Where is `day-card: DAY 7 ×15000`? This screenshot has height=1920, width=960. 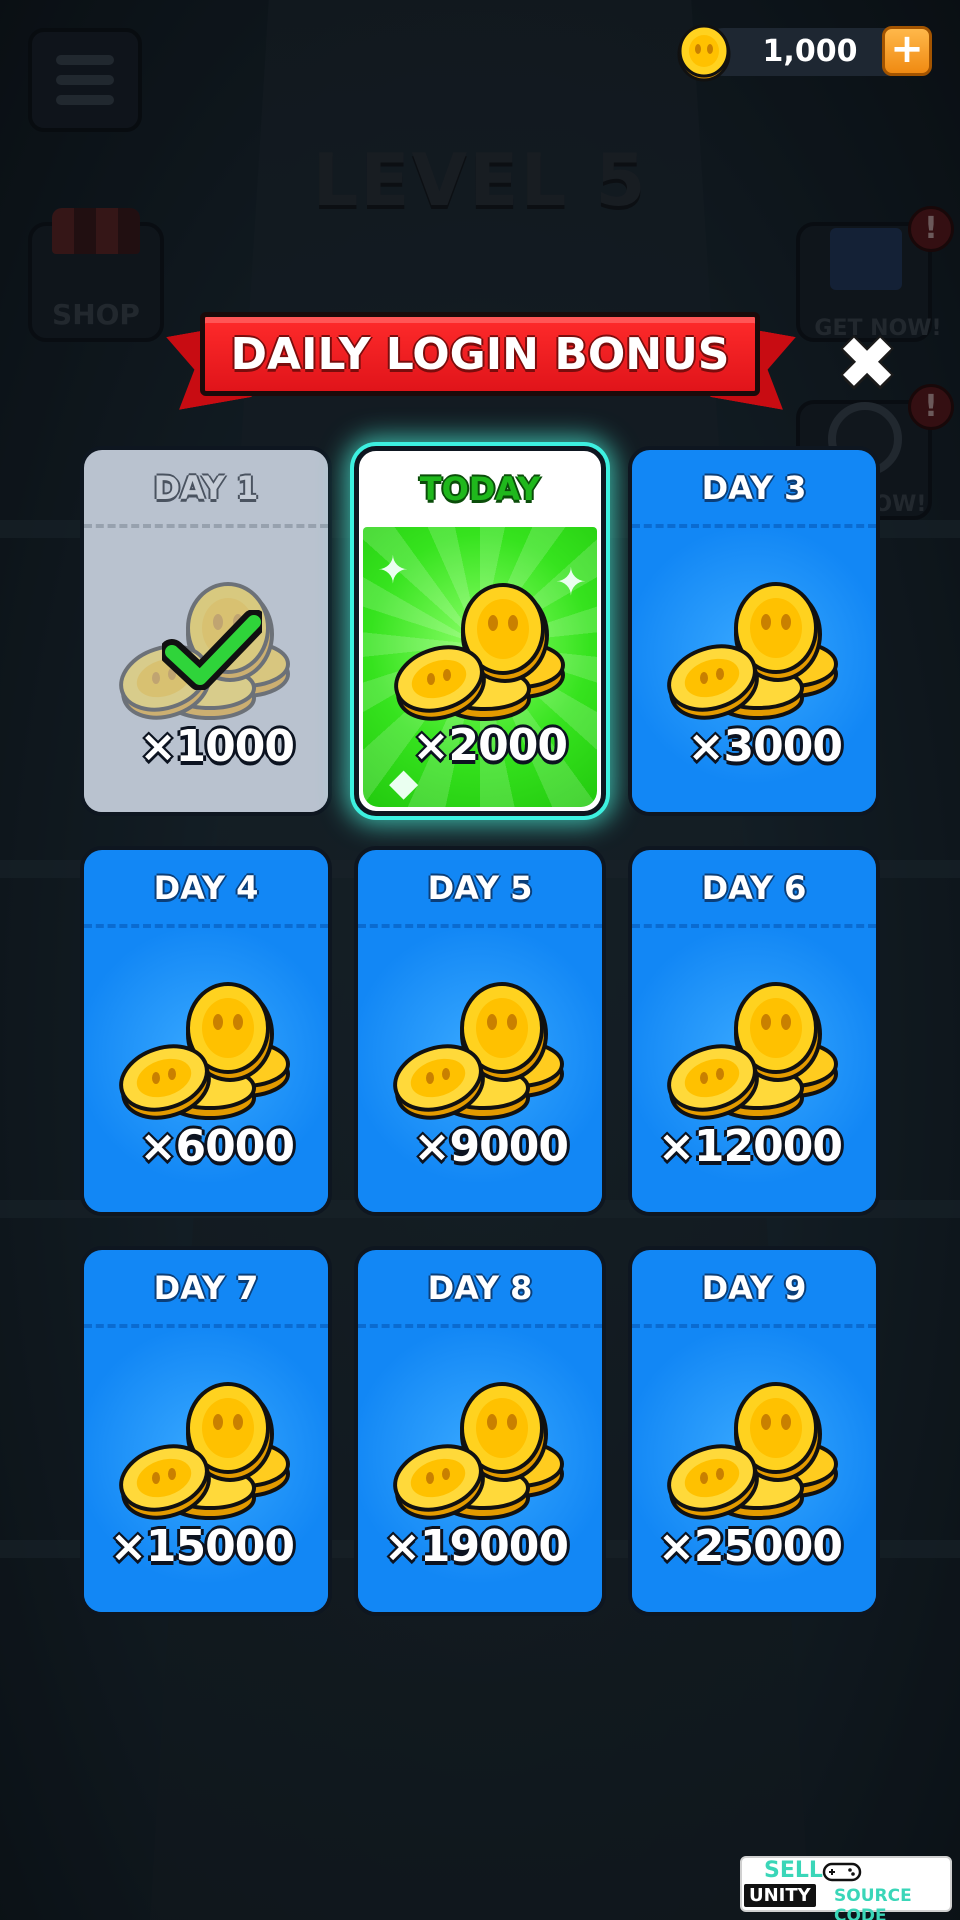 day-card: DAY 7 ×15000 is located at coordinates (206, 1431).